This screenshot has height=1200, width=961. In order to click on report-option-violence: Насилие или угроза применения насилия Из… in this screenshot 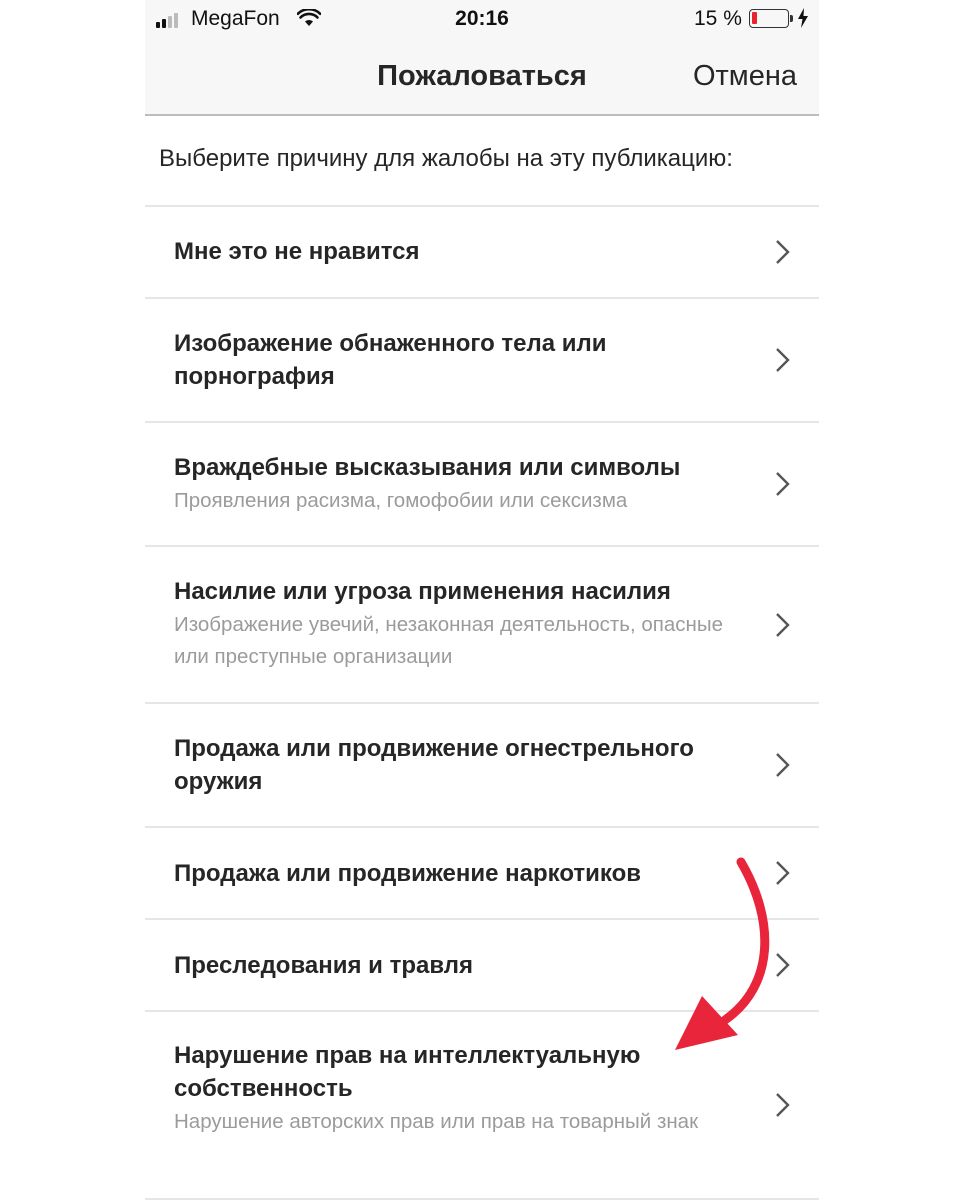, I will do `click(482, 623)`.